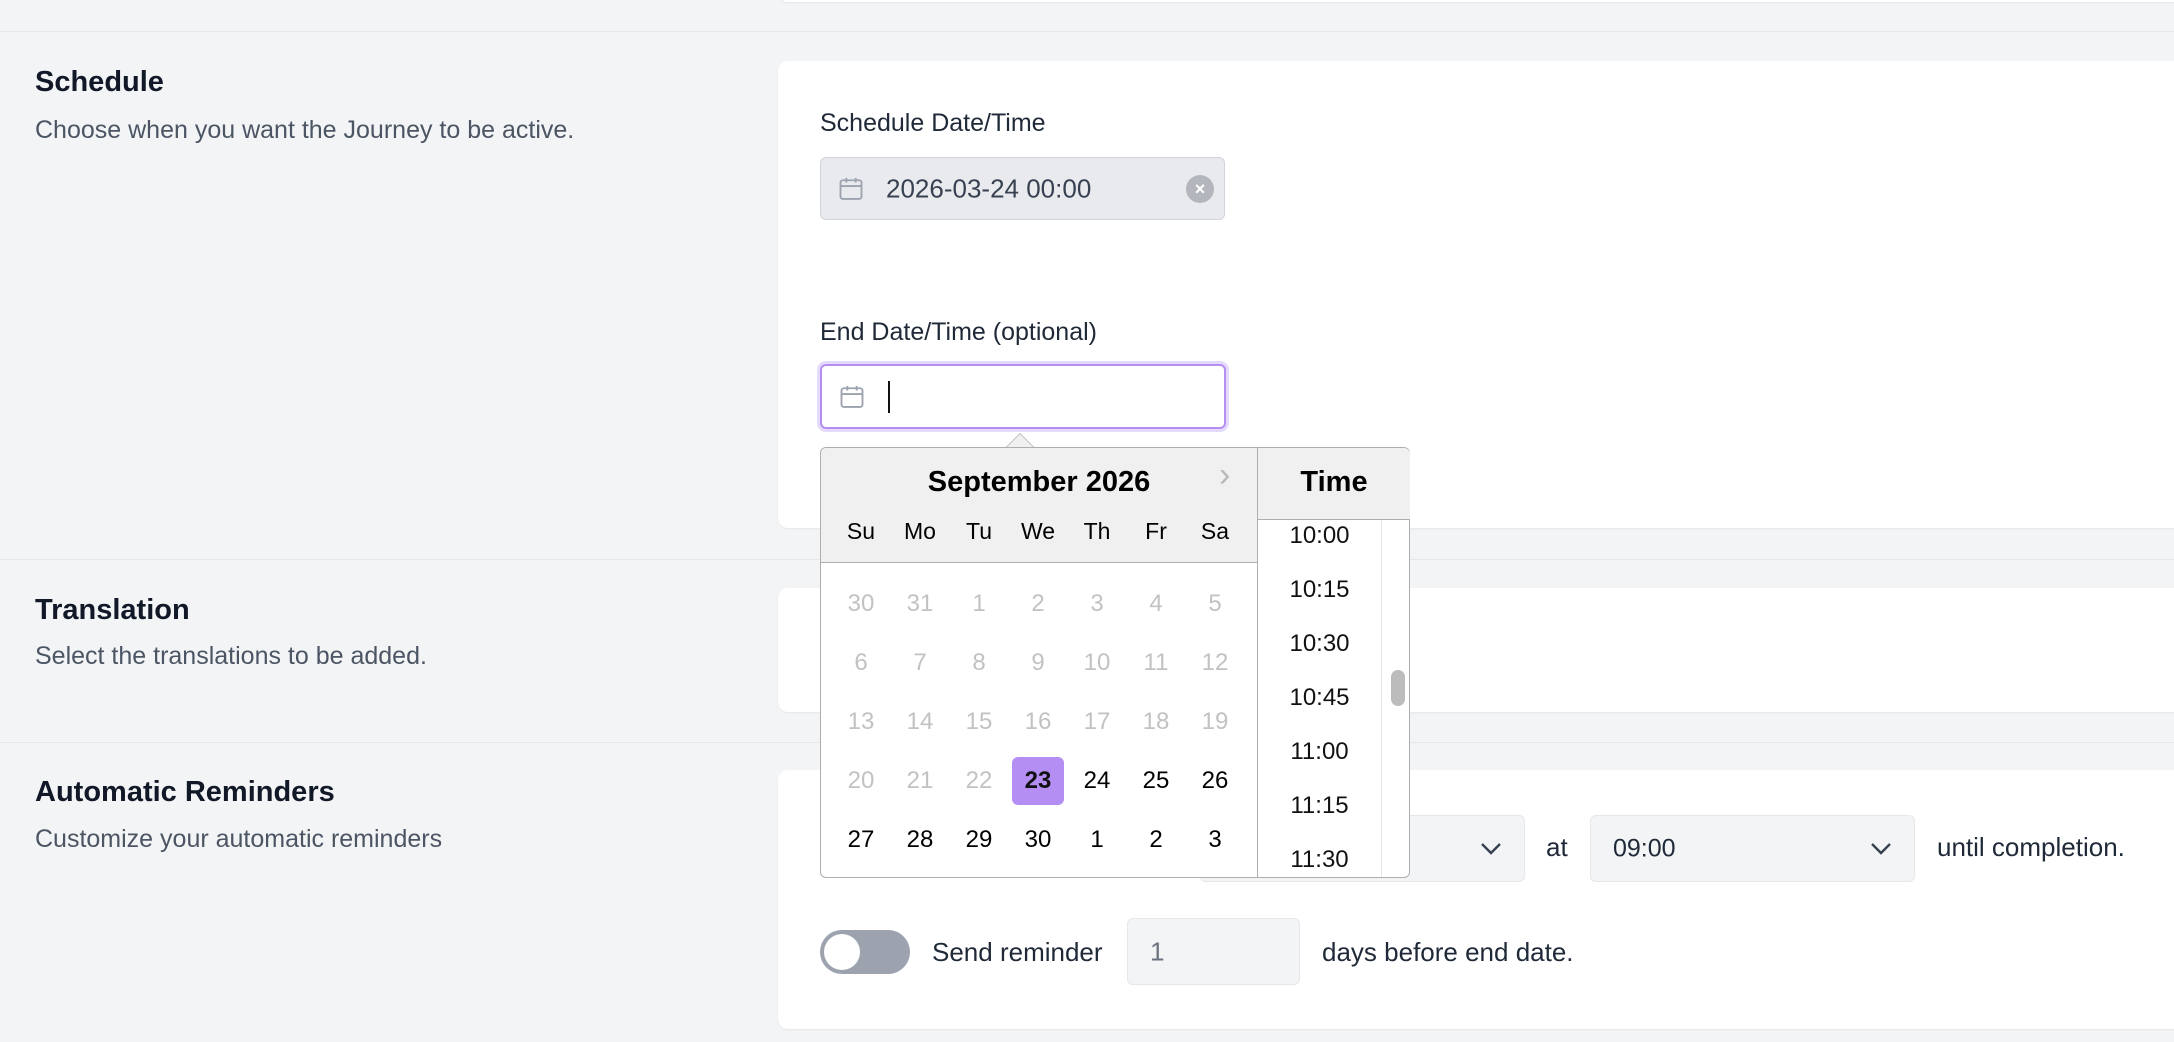  What do you see at coordinates (1644, 848) in the screenshot?
I see `reminder-time-value: 09:00` at bounding box center [1644, 848].